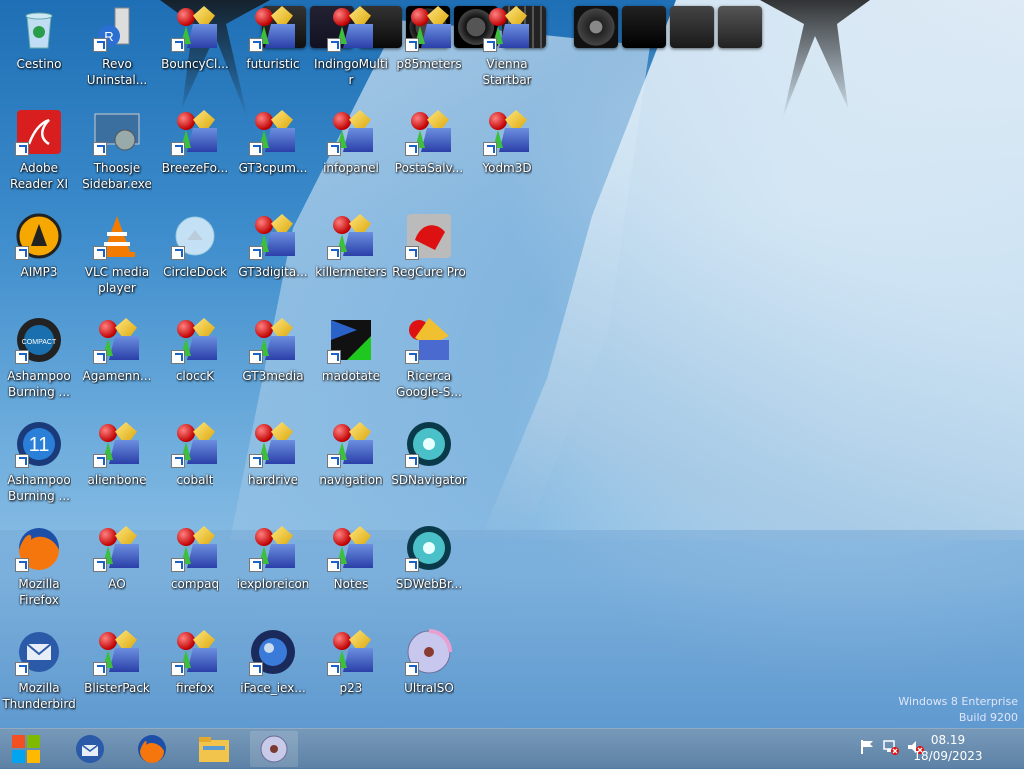 The width and height of the screenshot is (1024, 769). Describe the element at coordinates (429, 652) in the screenshot. I see `ultraiso-icon` at that location.